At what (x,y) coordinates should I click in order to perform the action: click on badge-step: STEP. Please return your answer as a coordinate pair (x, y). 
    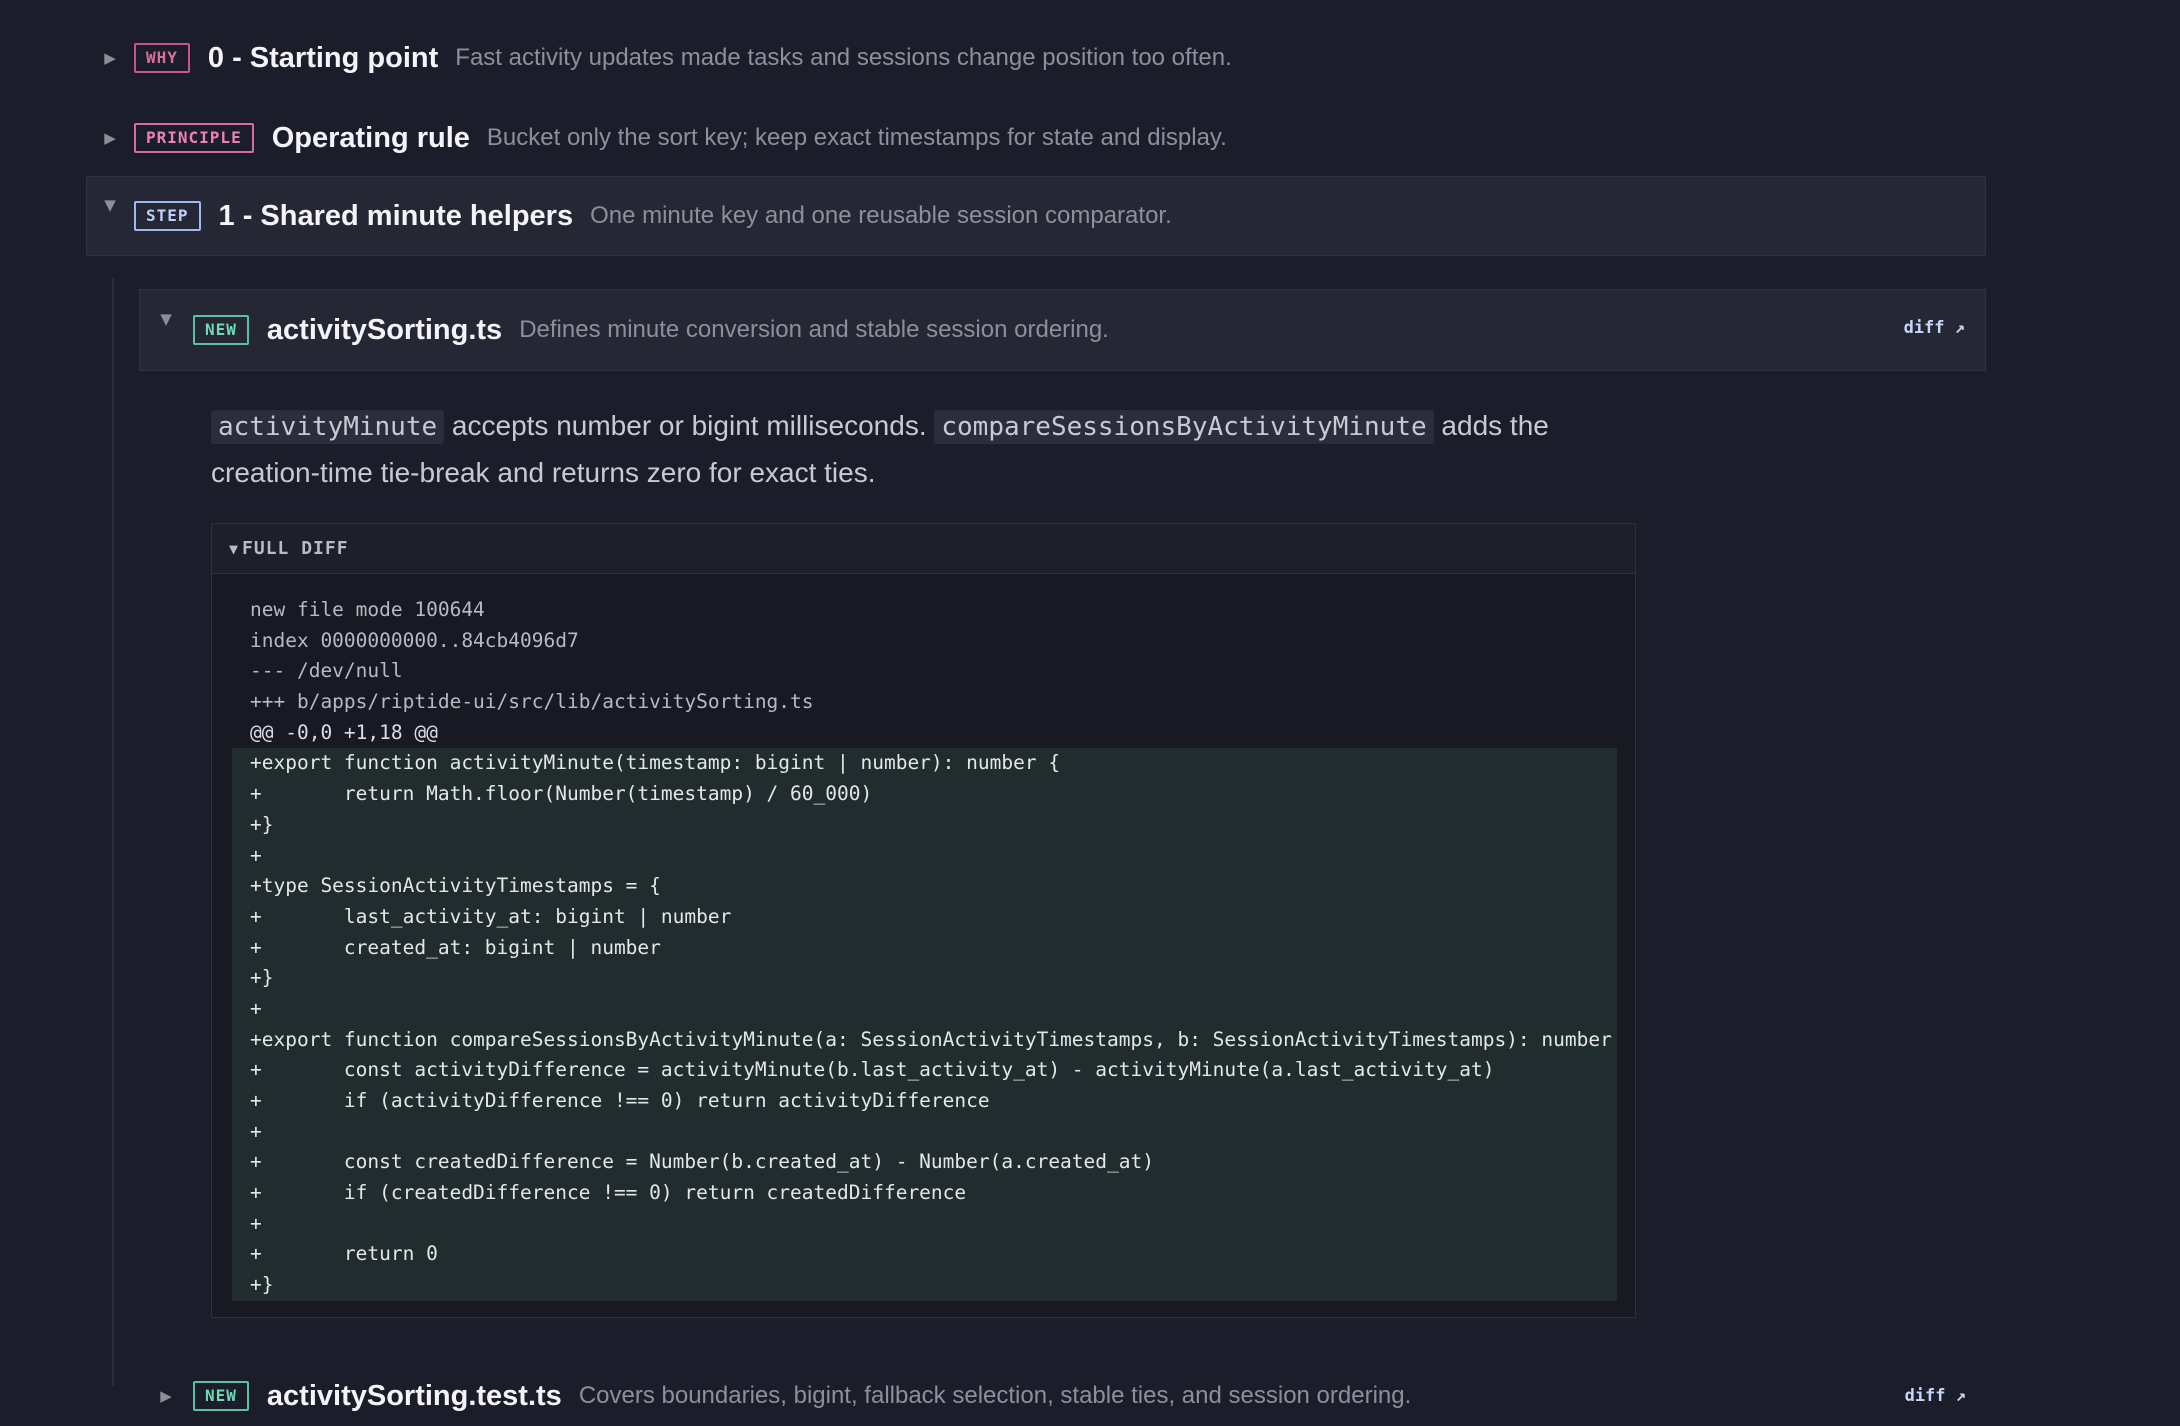
    Looking at the image, I should click on (167, 216).